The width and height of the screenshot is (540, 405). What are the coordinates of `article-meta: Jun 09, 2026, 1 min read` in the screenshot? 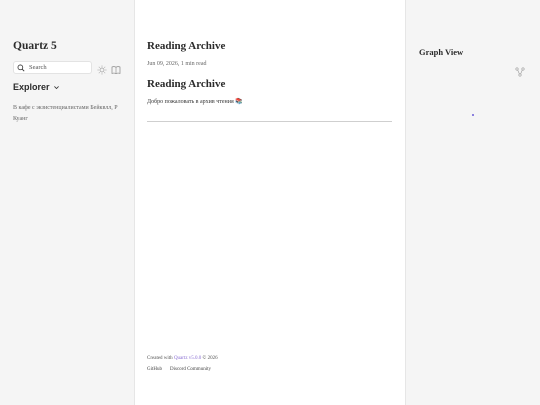 It's located at (177, 64).